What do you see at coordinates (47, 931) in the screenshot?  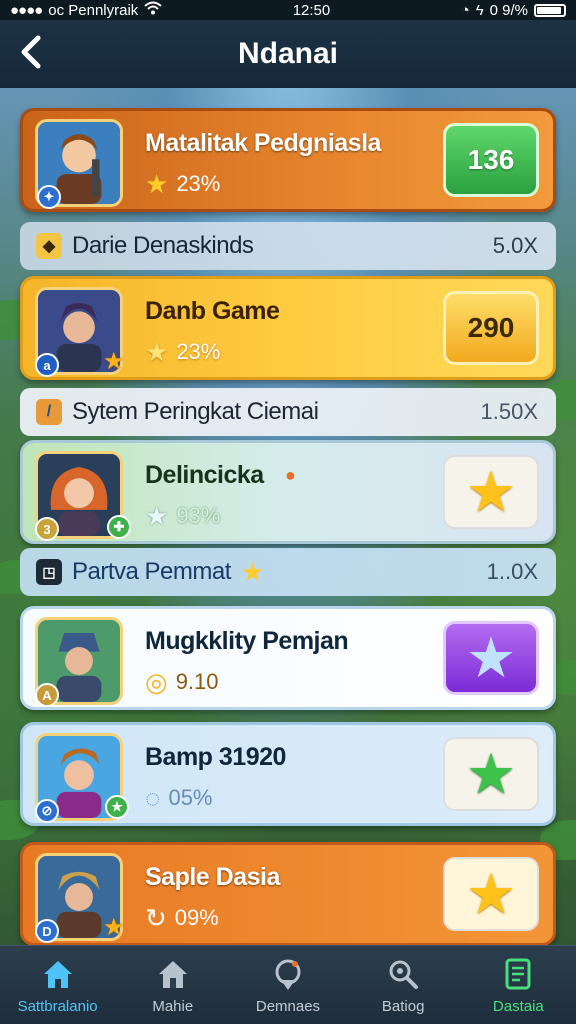 I see `level-badge: D` at bounding box center [47, 931].